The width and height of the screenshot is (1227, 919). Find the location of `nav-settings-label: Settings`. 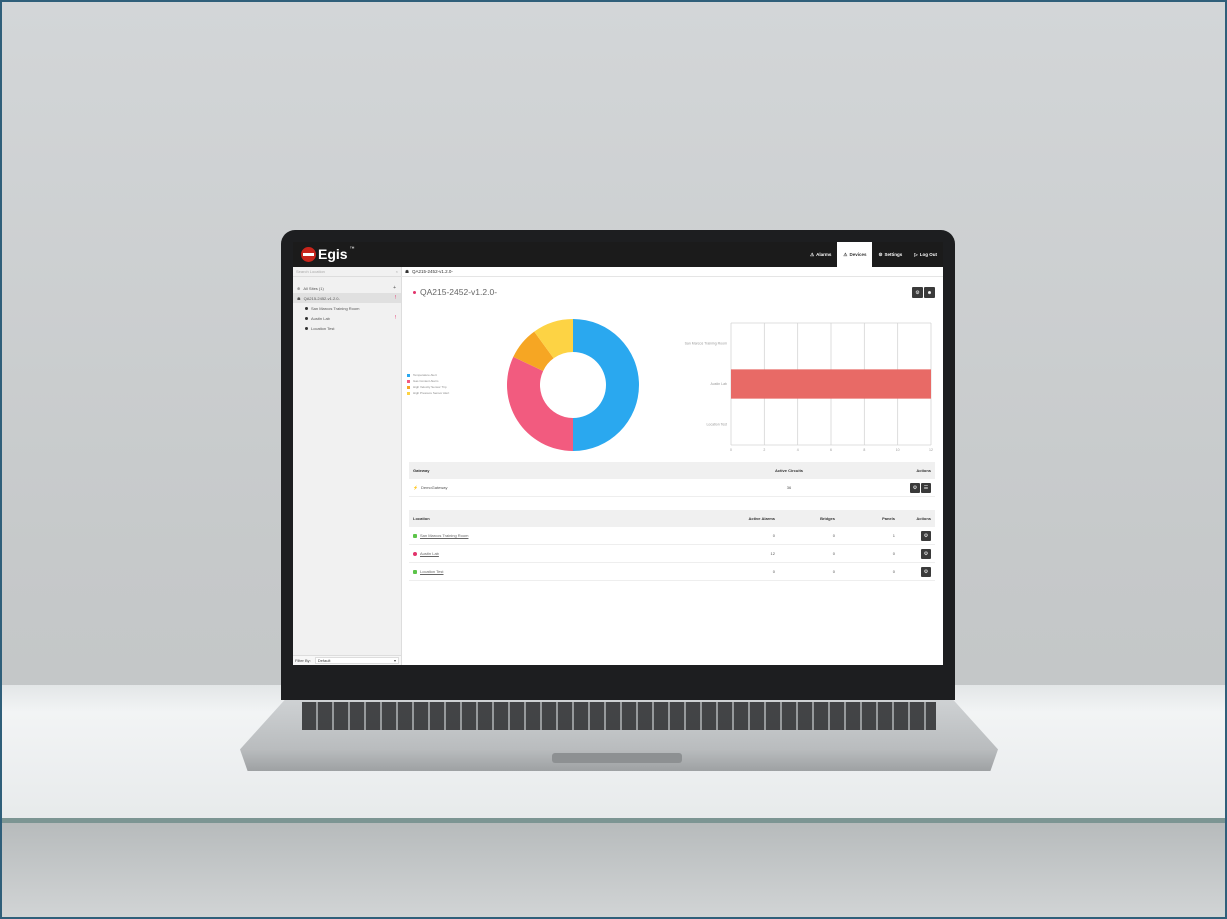

nav-settings-label: Settings is located at coordinates (893, 254).